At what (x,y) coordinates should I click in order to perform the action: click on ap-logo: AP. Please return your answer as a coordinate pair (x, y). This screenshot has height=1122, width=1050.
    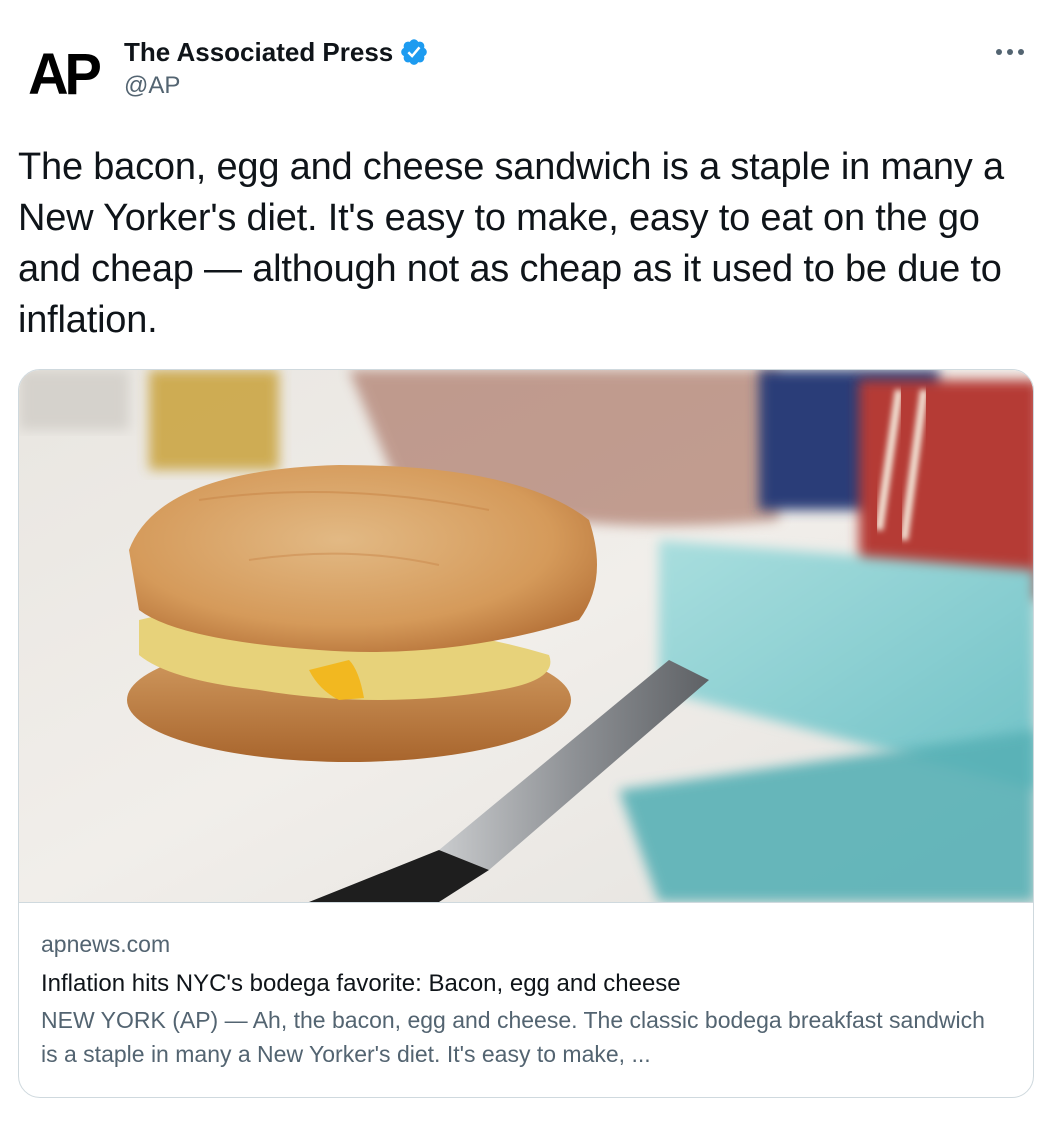
    Looking at the image, I should click on (65, 73).